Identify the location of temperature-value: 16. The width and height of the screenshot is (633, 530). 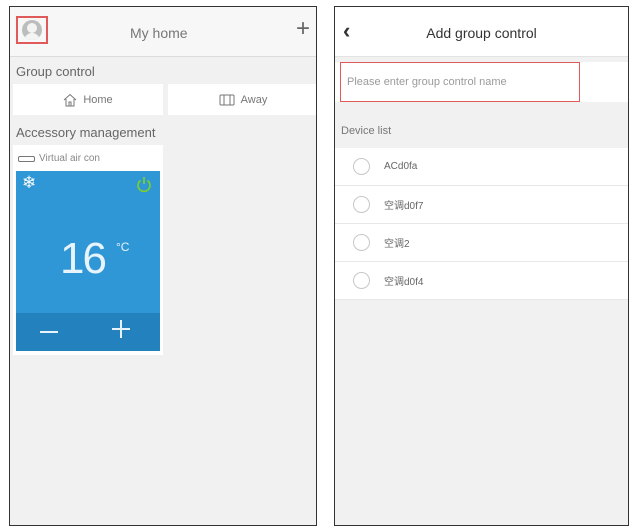
(83, 258).